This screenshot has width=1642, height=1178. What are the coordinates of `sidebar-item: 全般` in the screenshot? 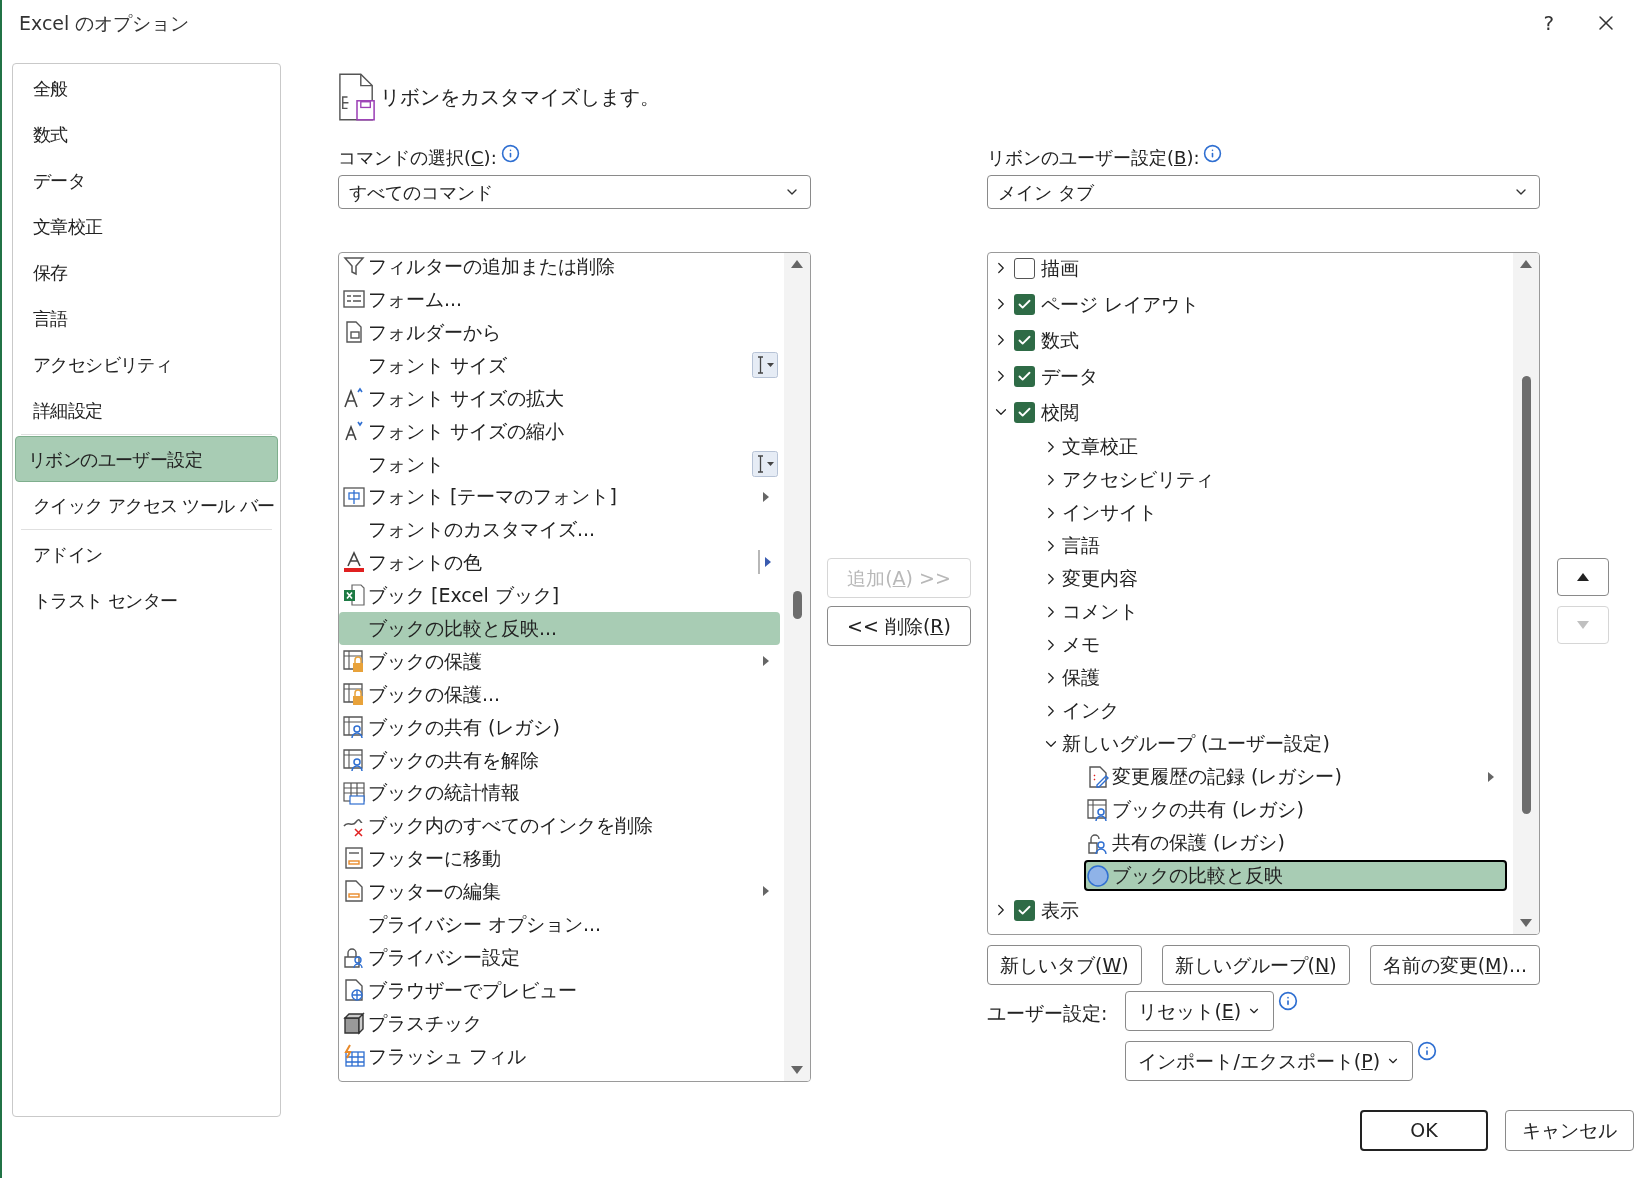 It's located at (146, 88).